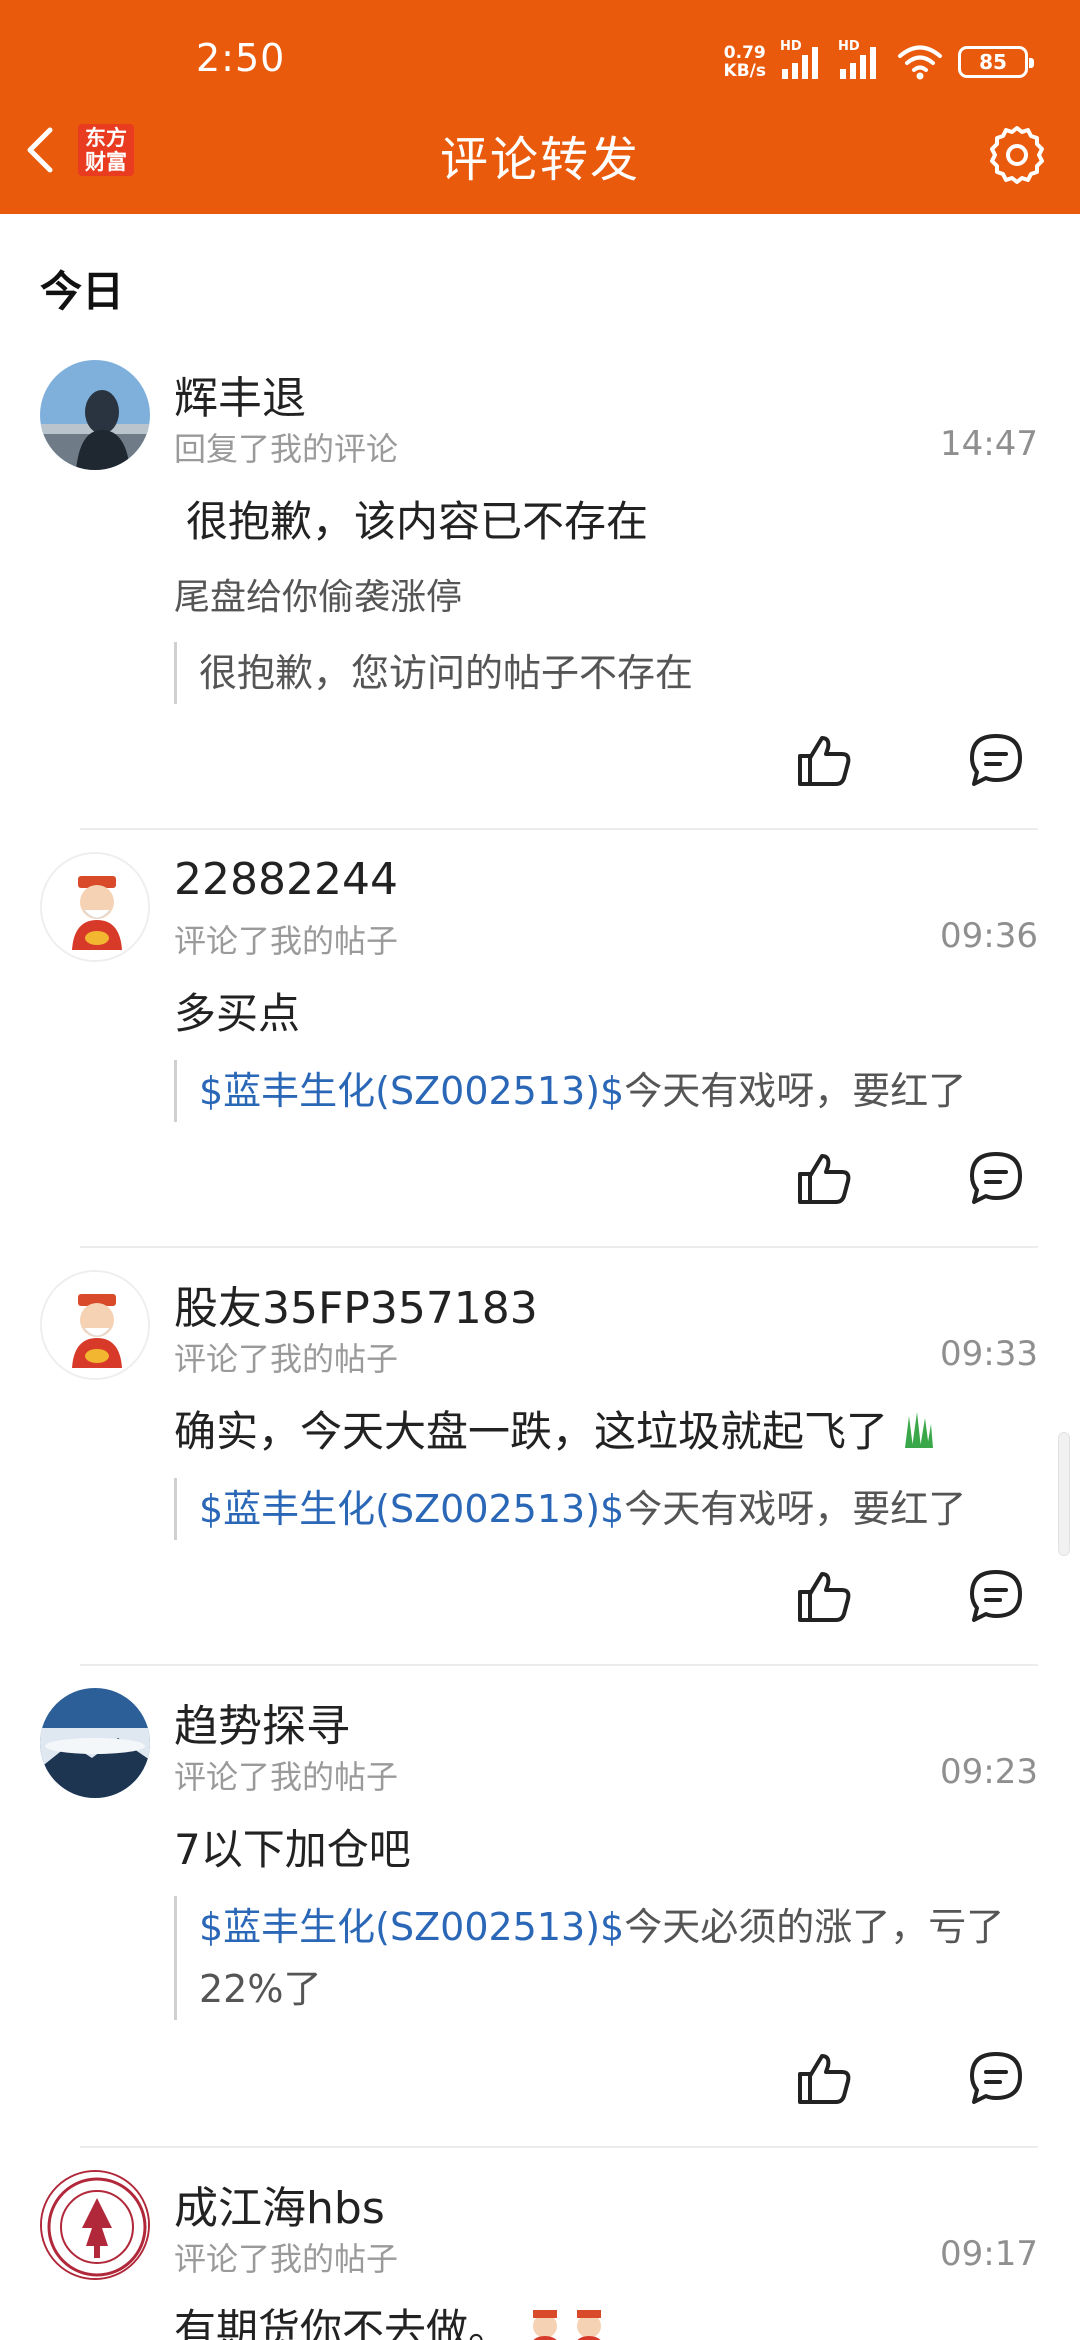 This screenshot has width=1080, height=2340. Describe the element at coordinates (919, 1430) in the screenshot. I see `grass-emoji-icon` at that location.